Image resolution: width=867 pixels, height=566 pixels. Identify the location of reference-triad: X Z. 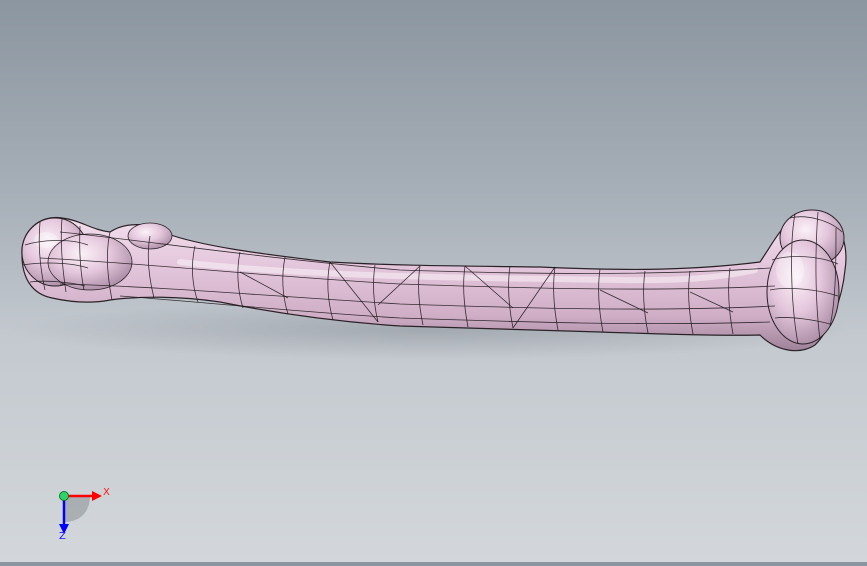
(81, 513).